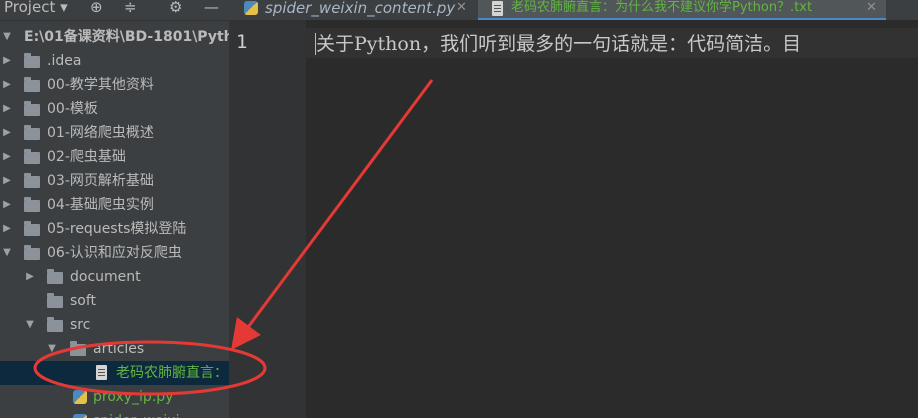  Describe the element at coordinates (100, 133) in the screenshot. I see `tree-item-label: 01-网络爬虫概述` at that location.